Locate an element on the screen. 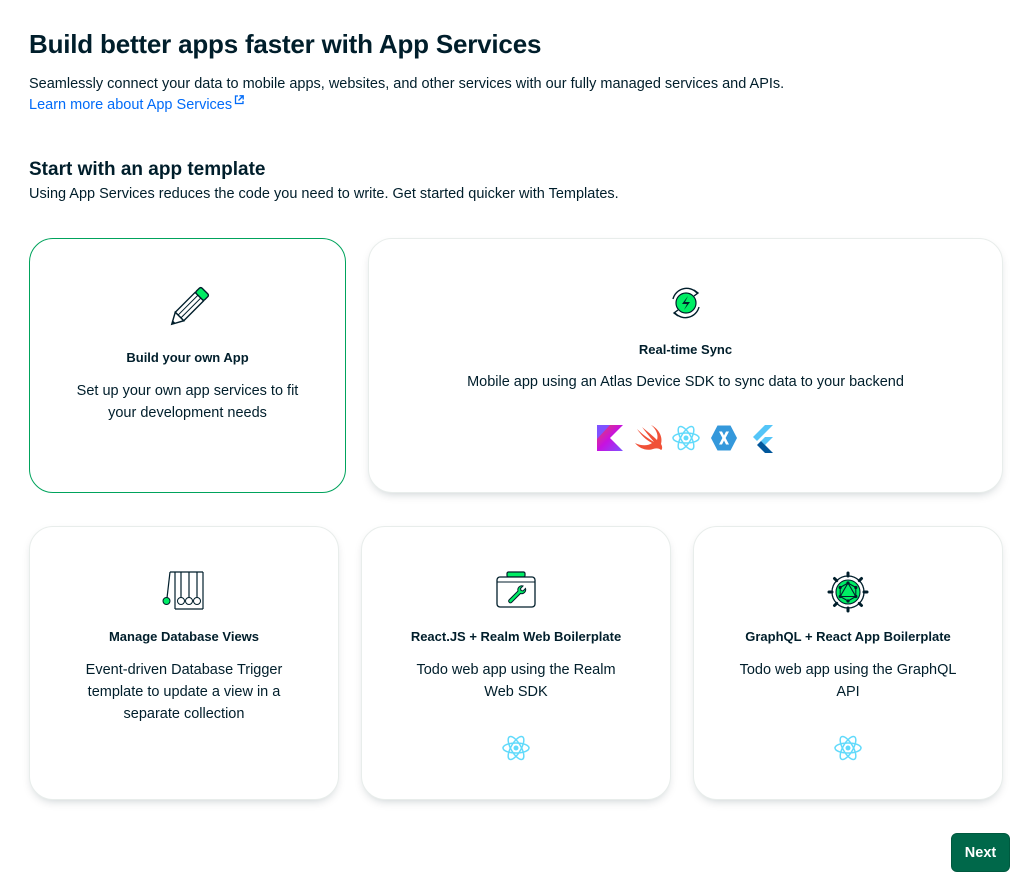 This screenshot has width=1036, height=885. xamarin-icon is located at coordinates (723, 438).